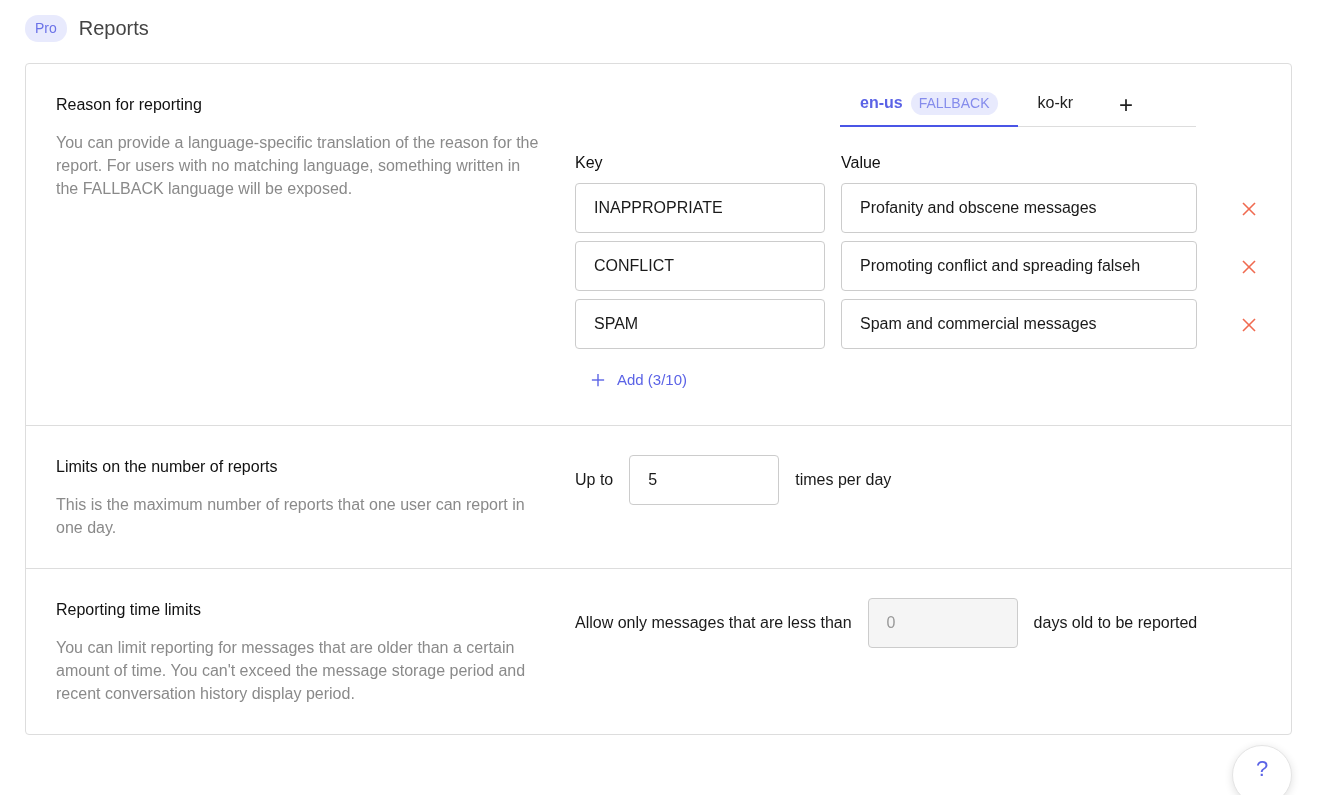 The width and height of the screenshot is (1318, 795). What do you see at coordinates (1115, 622) in the screenshot?
I see `field-suffix: days old to be reported` at bounding box center [1115, 622].